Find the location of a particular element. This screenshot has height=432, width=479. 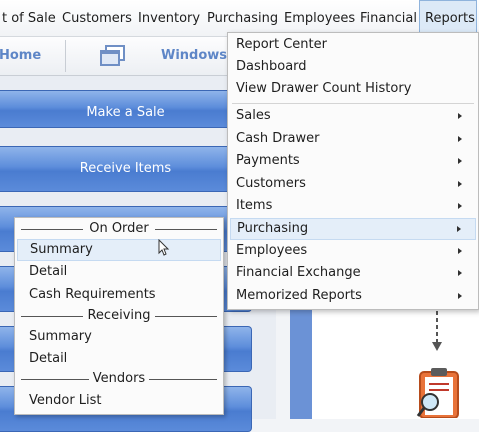

reports-memorized-reports: Memorized Reports is located at coordinates (353, 296).